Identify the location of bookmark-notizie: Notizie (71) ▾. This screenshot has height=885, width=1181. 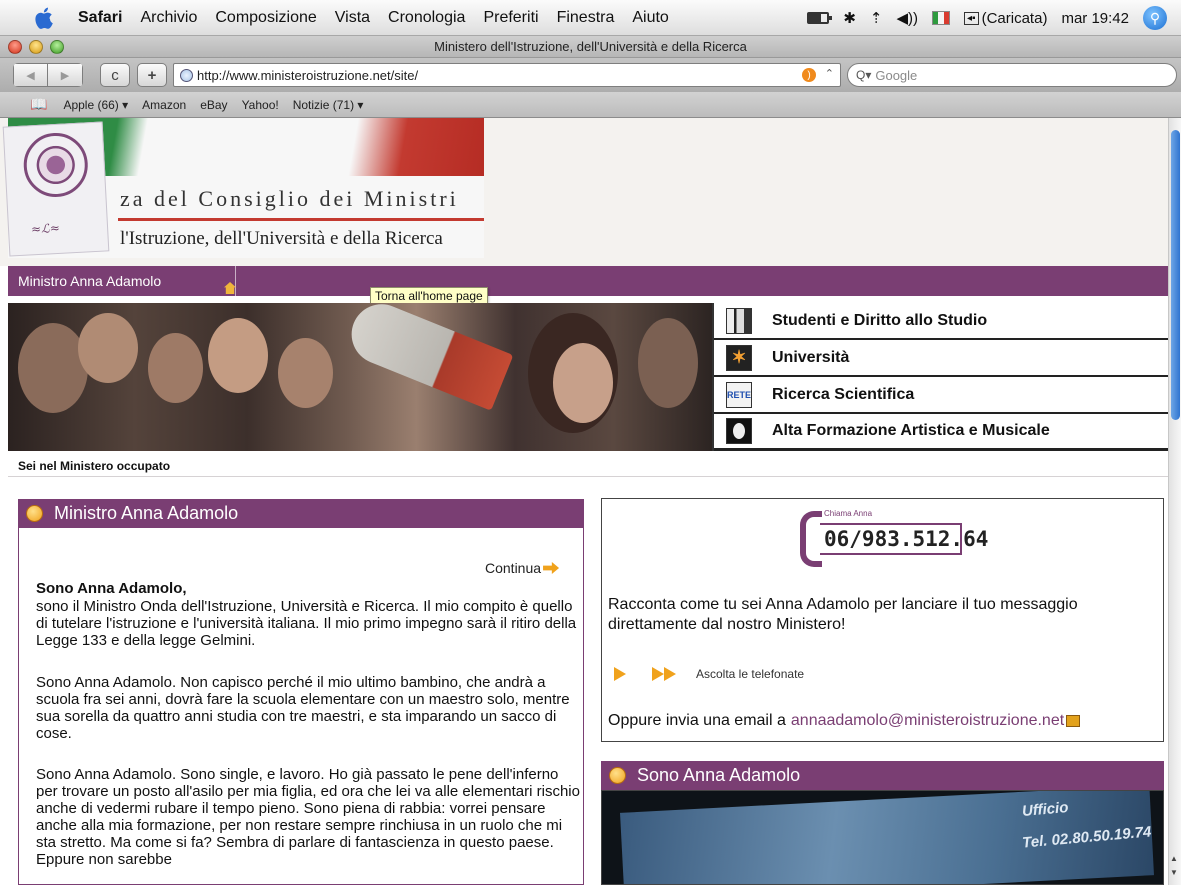
(328, 105).